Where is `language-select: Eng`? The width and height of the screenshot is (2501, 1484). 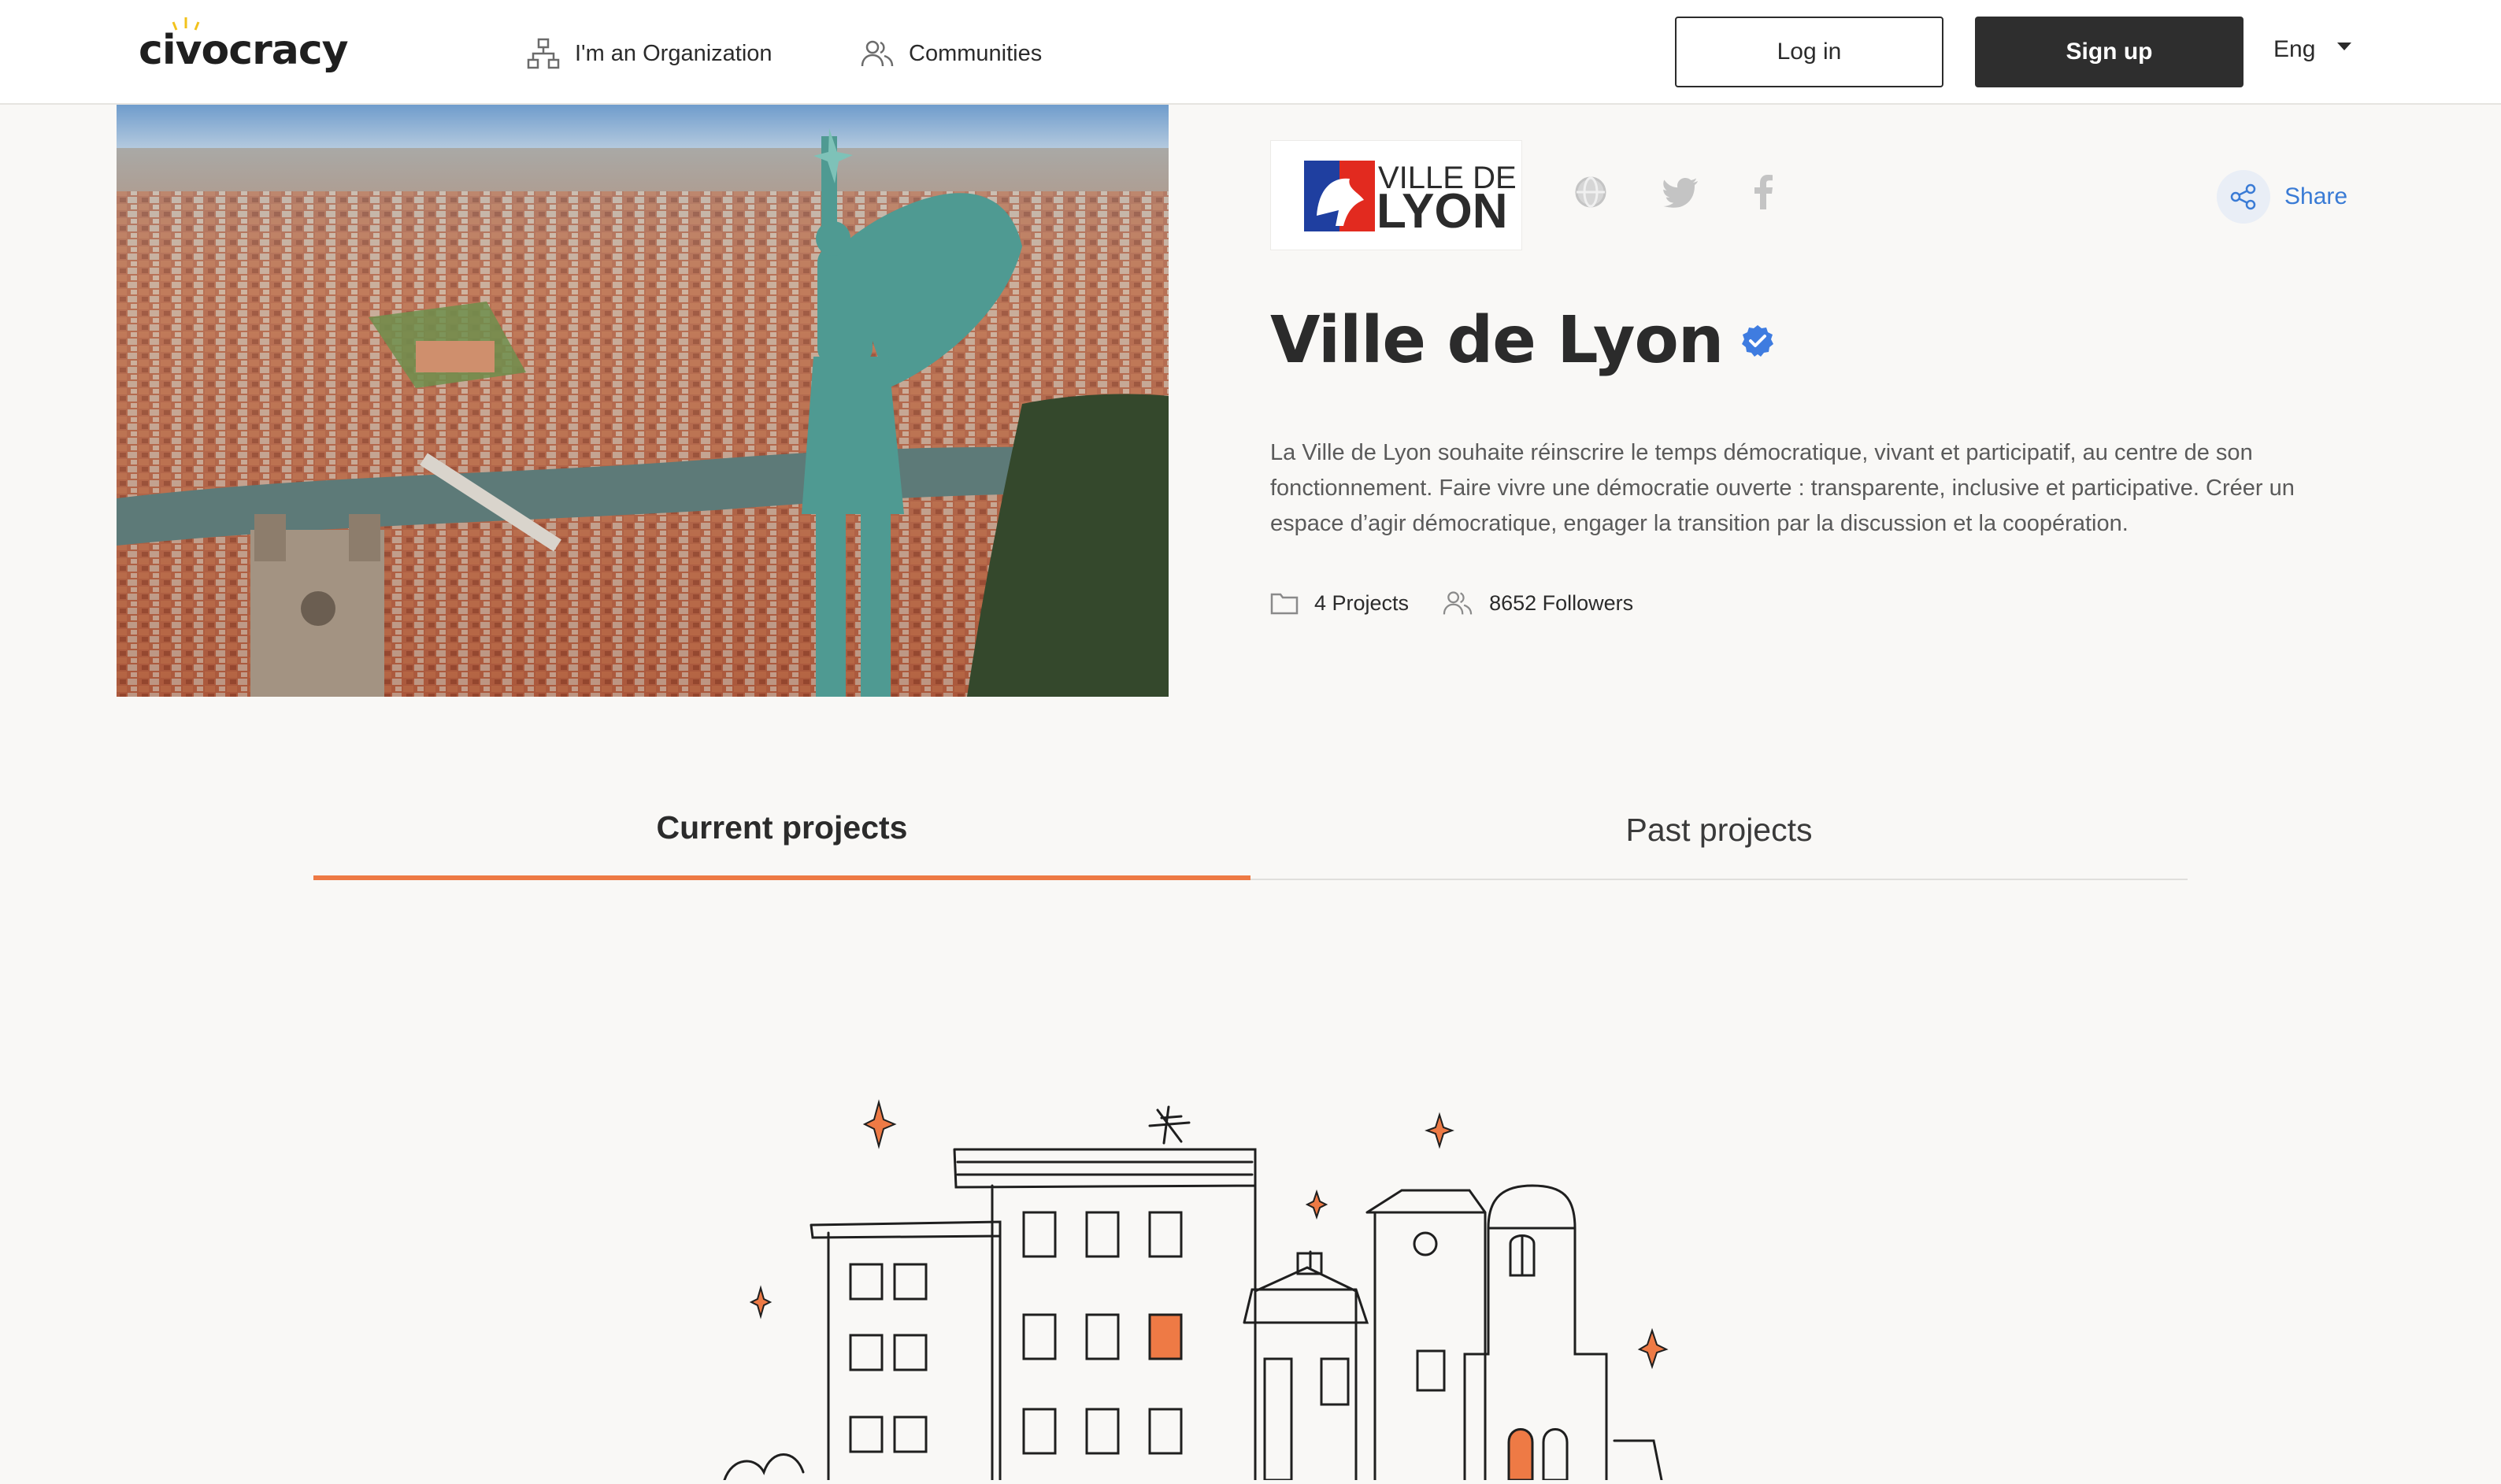 language-select: Eng is located at coordinates (2312, 50).